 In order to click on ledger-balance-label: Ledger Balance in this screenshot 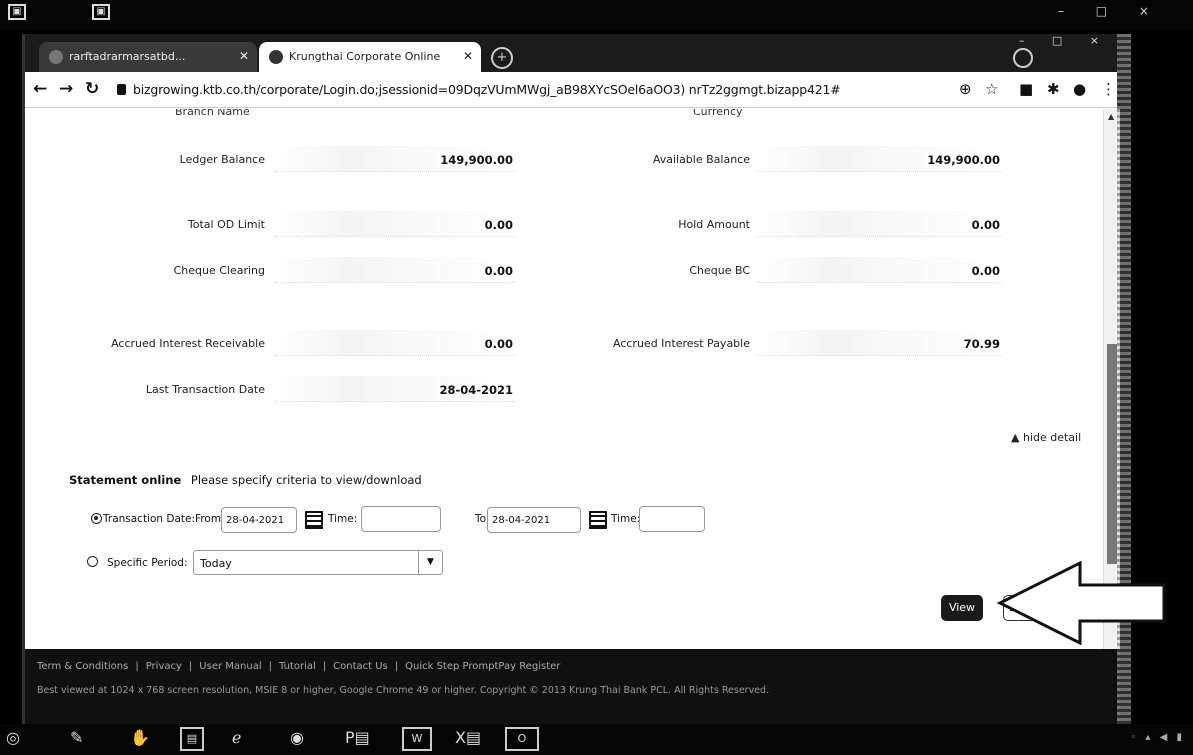, I will do `click(222, 159)`.